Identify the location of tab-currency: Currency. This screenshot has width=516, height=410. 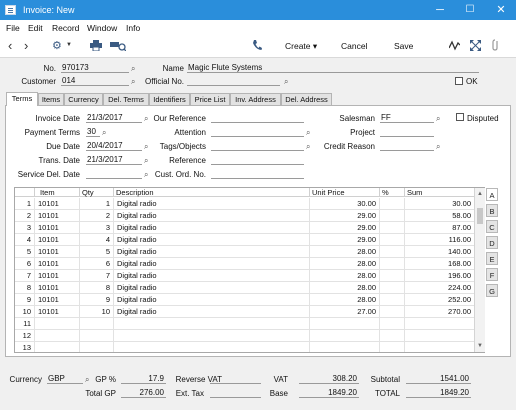
(83, 99).